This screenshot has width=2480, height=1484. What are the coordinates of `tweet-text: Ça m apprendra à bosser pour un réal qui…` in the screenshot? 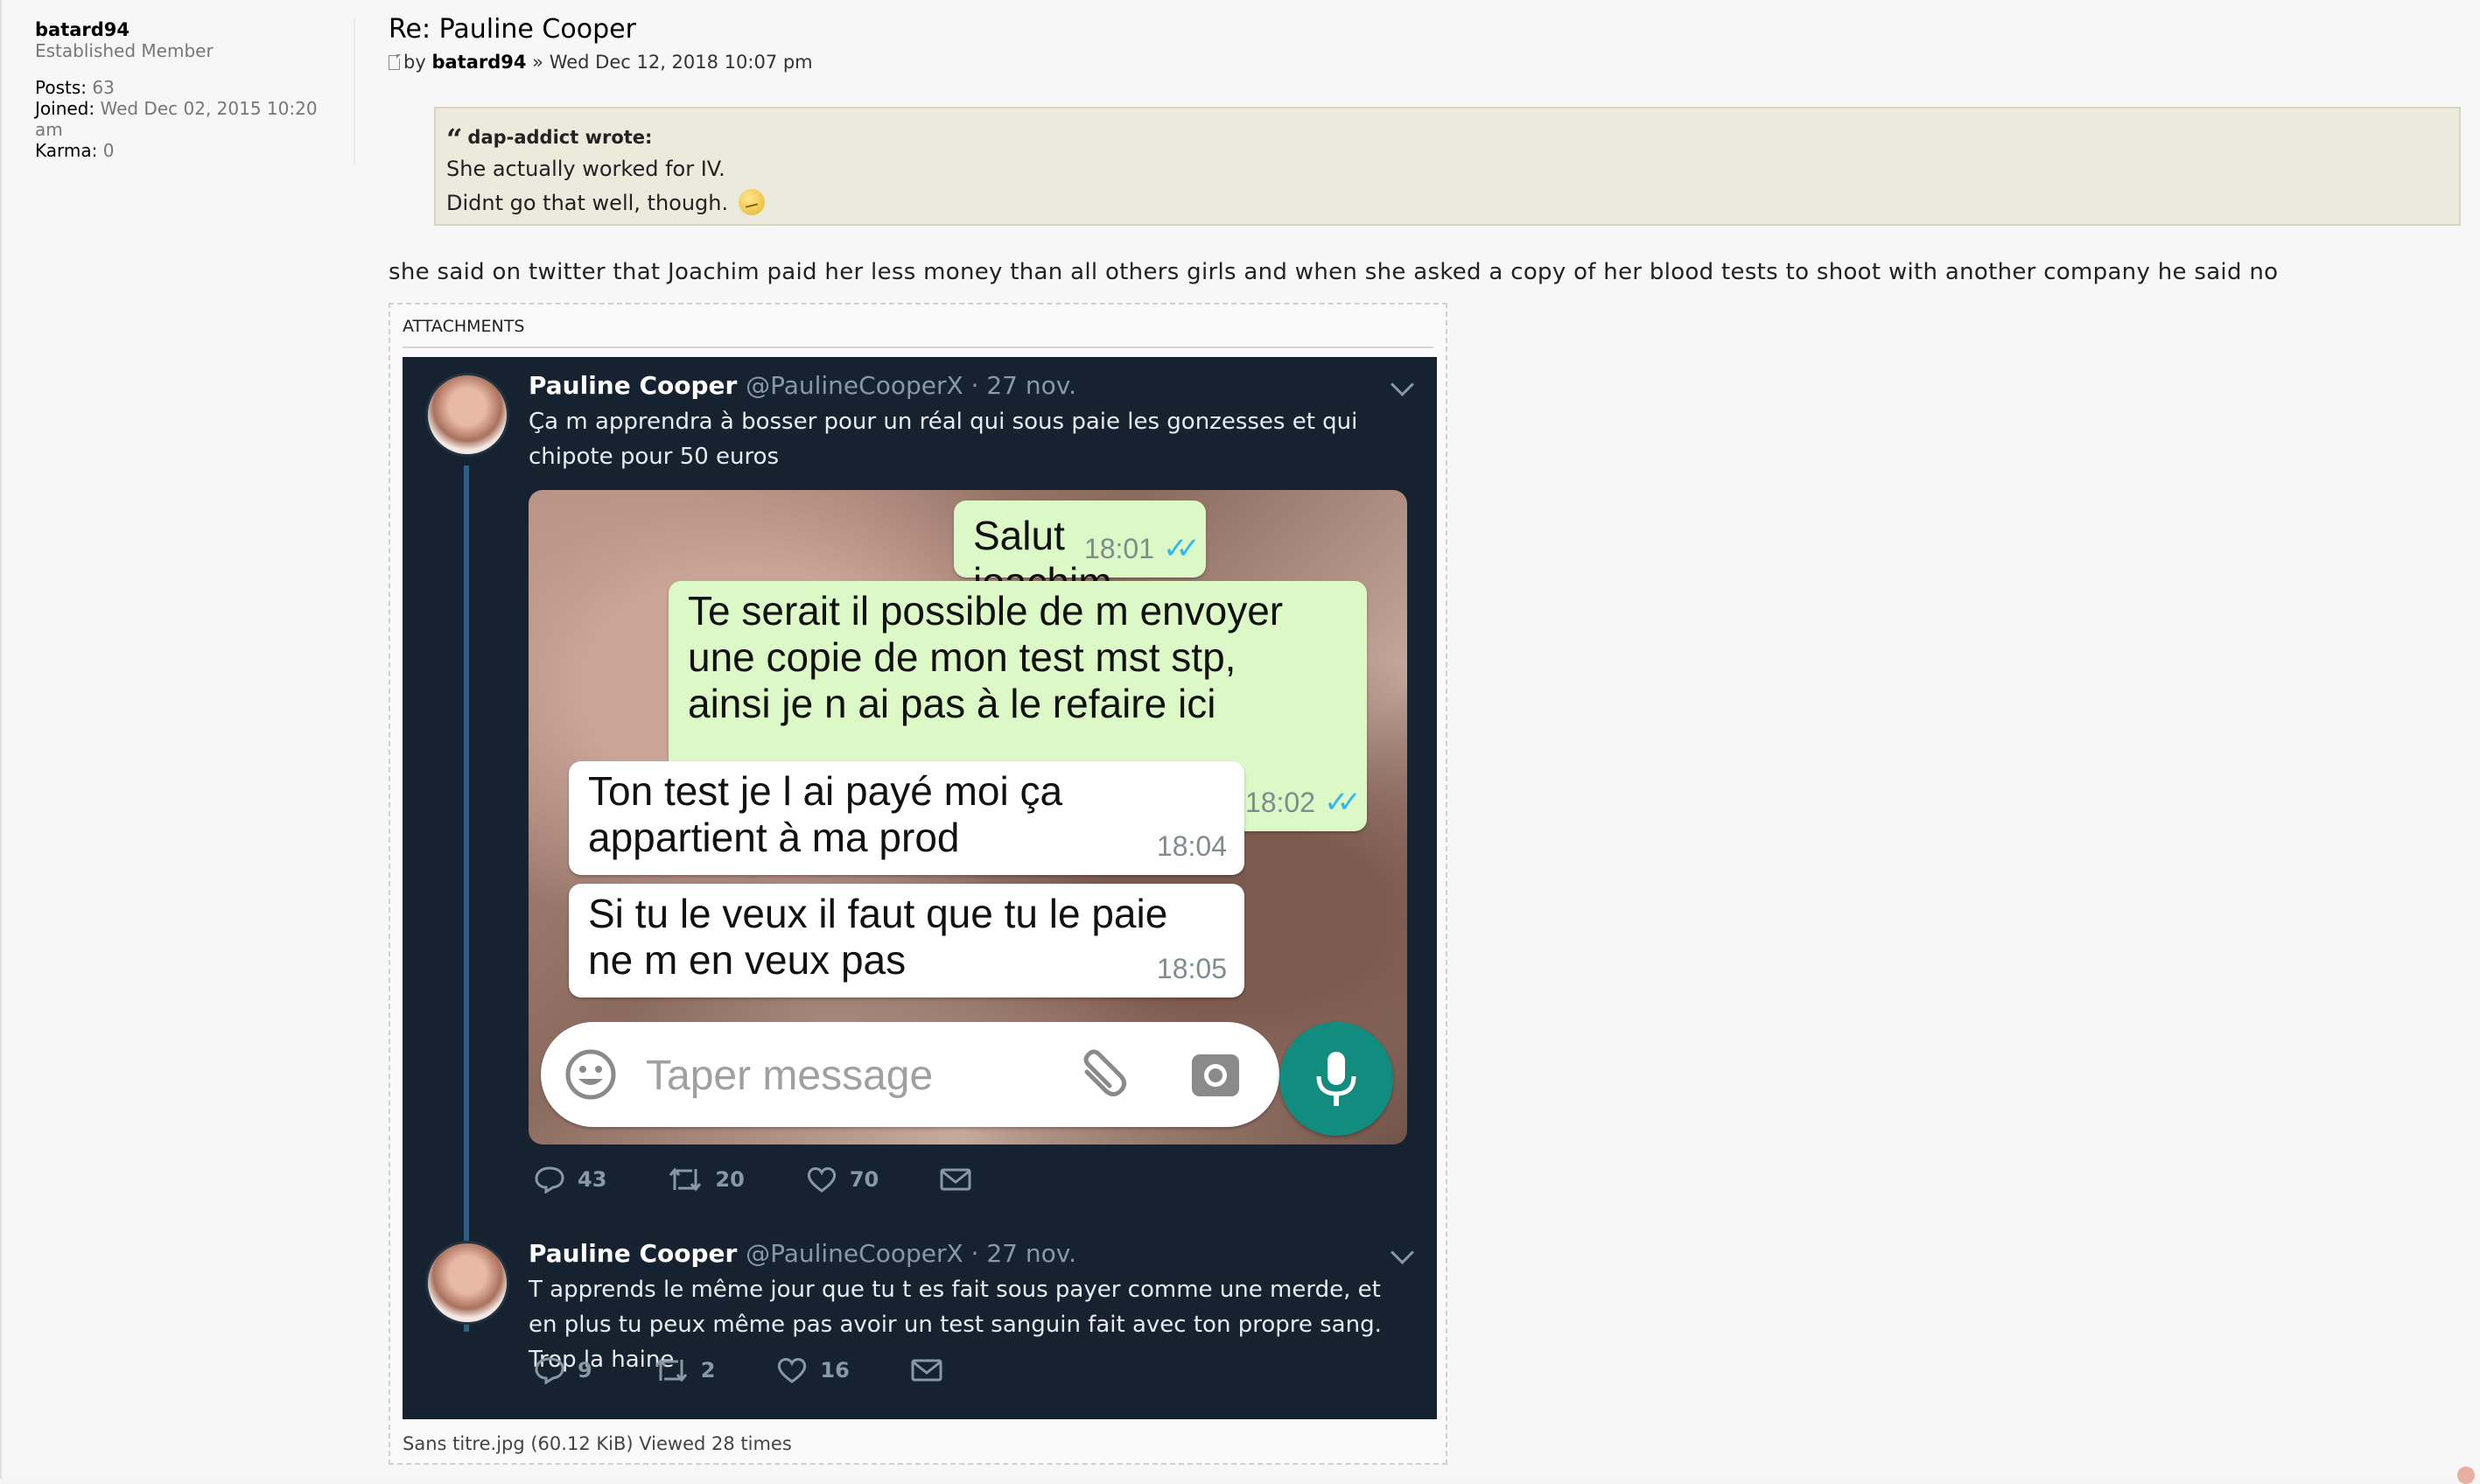 It's located at (944, 439).